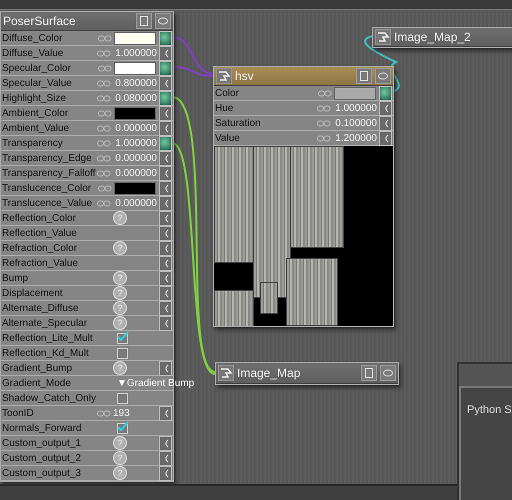 This screenshot has width=512, height=500. Describe the element at coordinates (14, 278) in the screenshot. I see `input-label: Bump` at that location.